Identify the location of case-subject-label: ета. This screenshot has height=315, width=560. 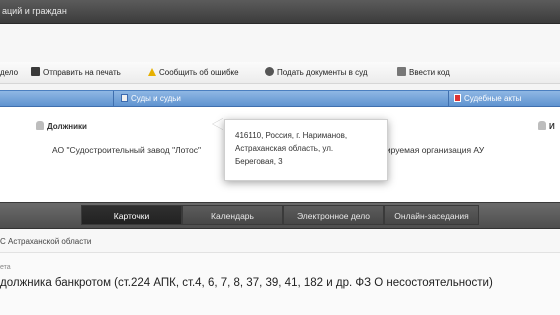
(5, 267).